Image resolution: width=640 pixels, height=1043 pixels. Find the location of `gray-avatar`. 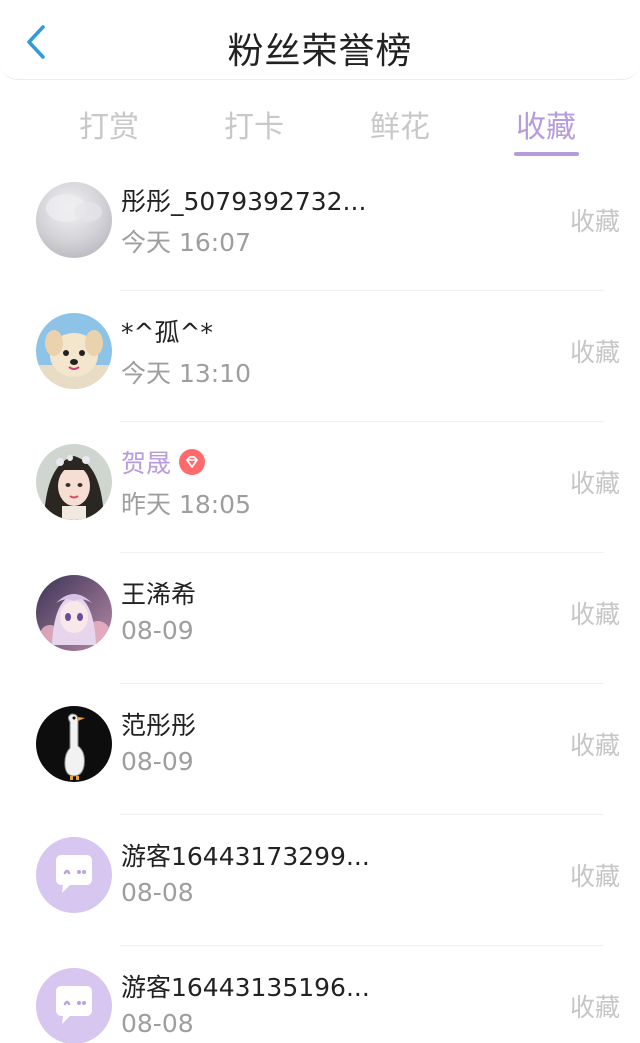

gray-avatar is located at coordinates (74, 220).